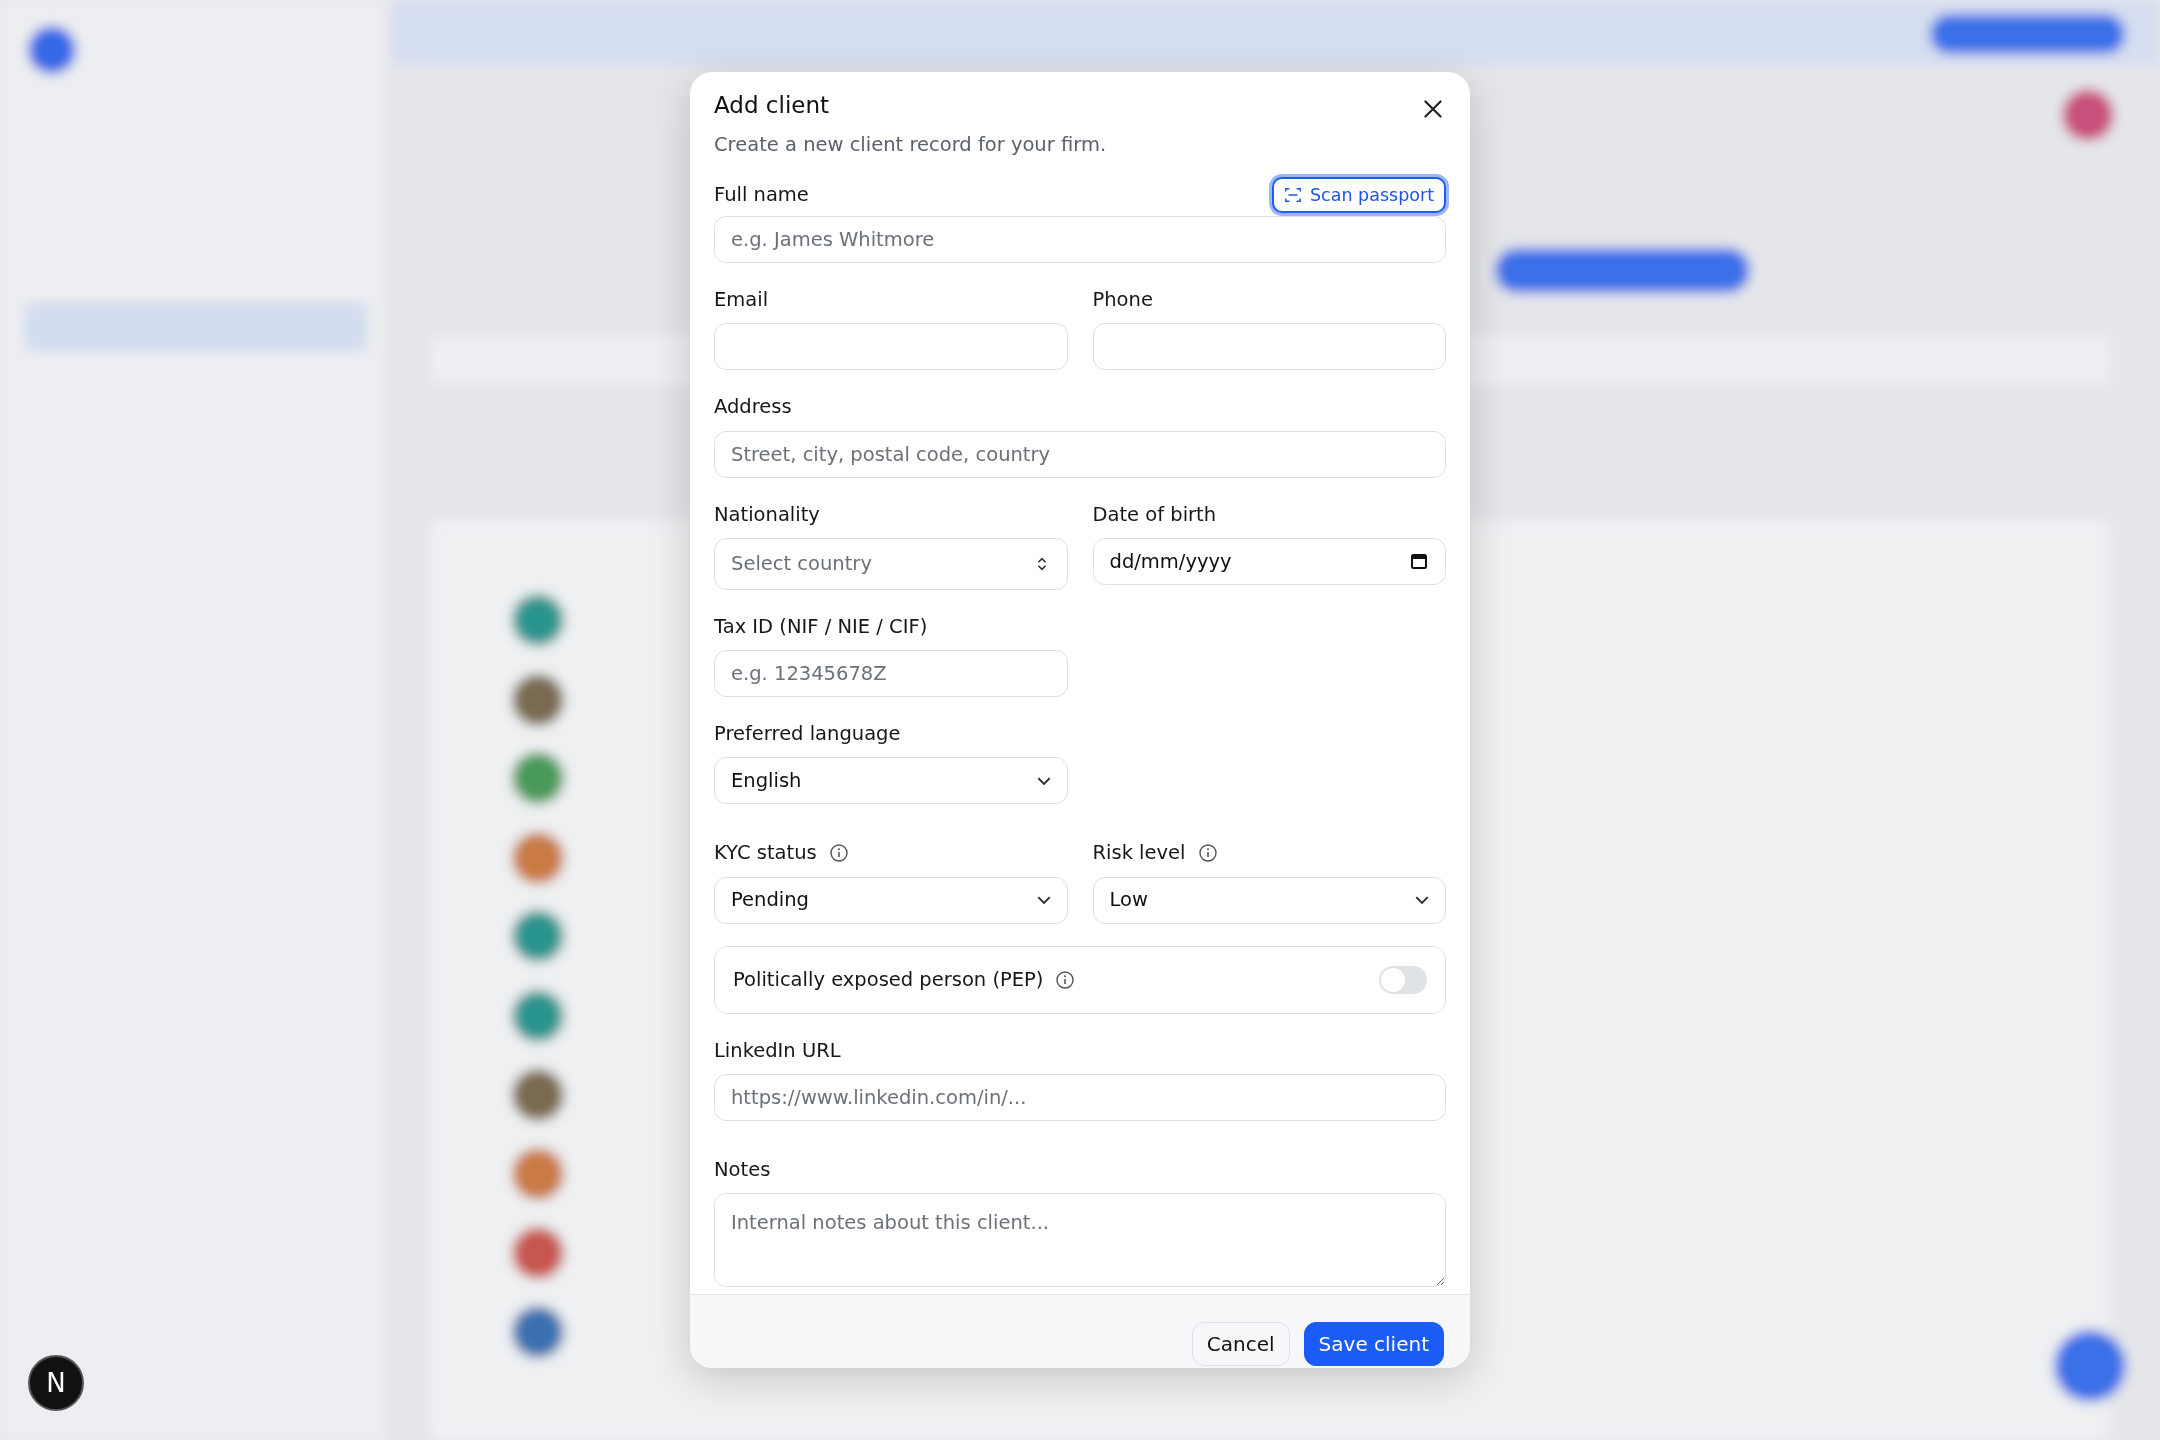 This screenshot has width=2160, height=1440. What do you see at coordinates (1139, 853) in the screenshot?
I see `field-label: Risk level` at bounding box center [1139, 853].